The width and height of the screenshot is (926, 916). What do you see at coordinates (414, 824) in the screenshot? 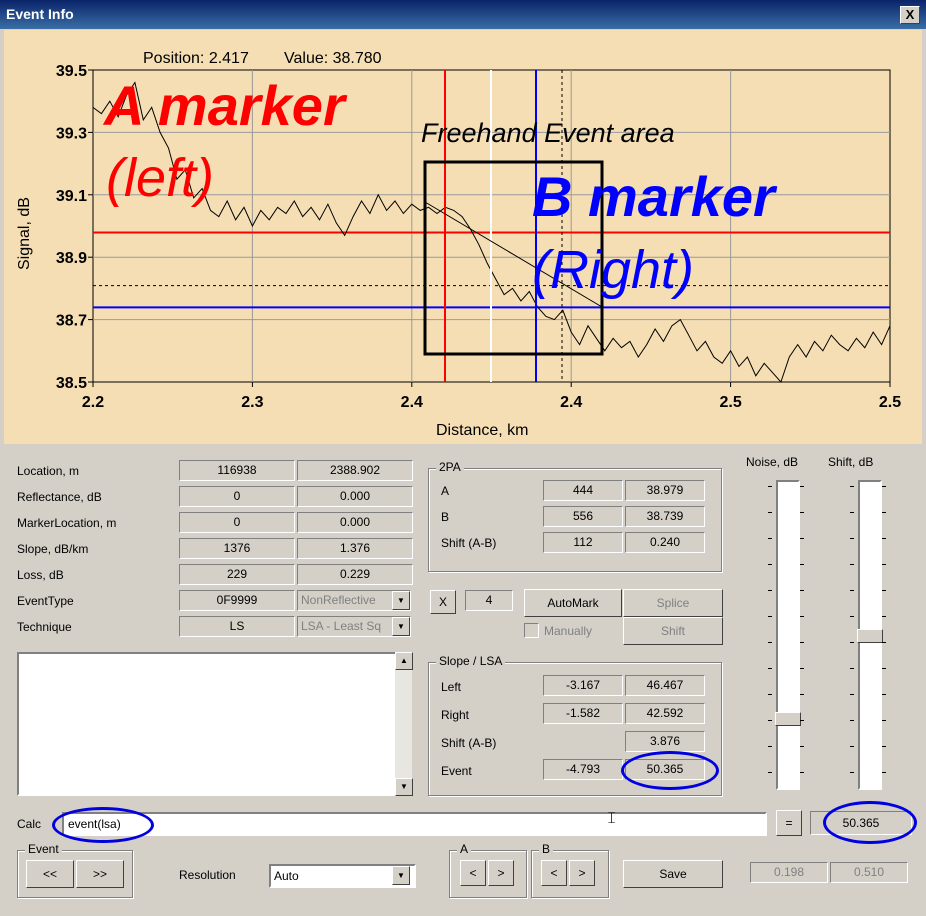
I see `calc-input: event(lsa)` at bounding box center [414, 824].